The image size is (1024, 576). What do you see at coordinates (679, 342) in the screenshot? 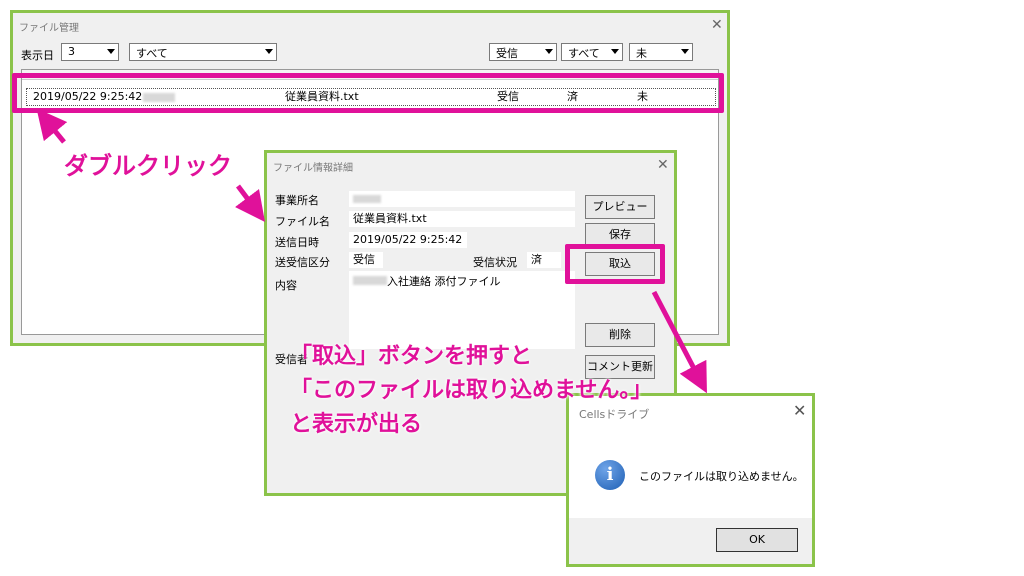
I see `arrow-to-msgbox` at bounding box center [679, 342].